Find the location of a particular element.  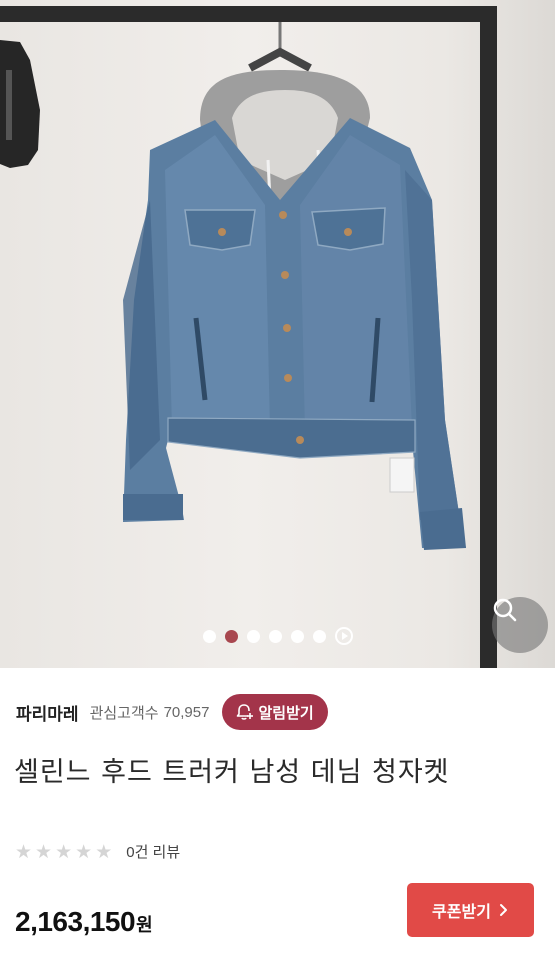

waistband is located at coordinates (291, 438).